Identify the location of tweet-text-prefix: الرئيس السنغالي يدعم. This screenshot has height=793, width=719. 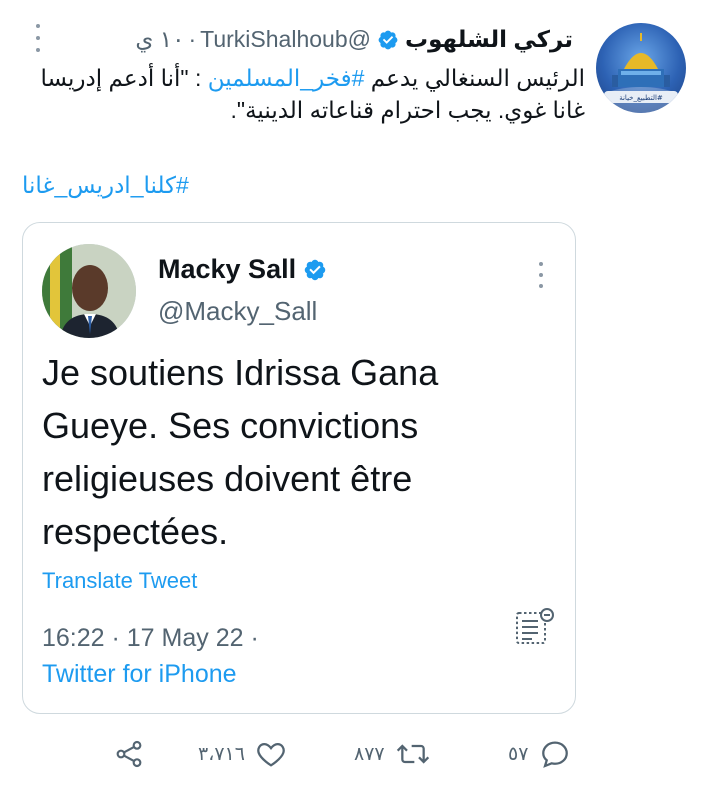
(474, 78).